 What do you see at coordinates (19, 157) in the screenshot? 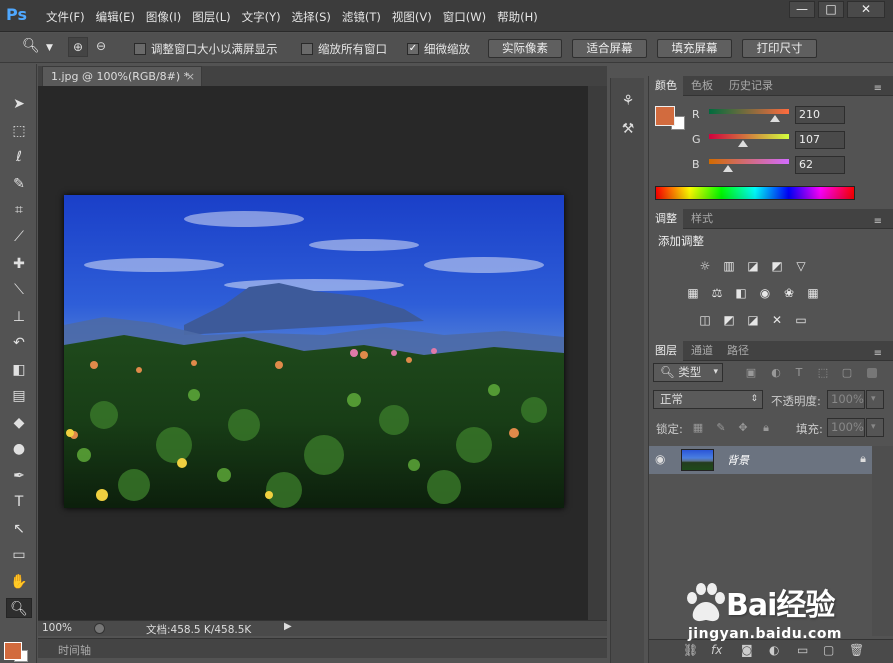
I see `lasso-tool-icon: ℓ` at bounding box center [19, 157].